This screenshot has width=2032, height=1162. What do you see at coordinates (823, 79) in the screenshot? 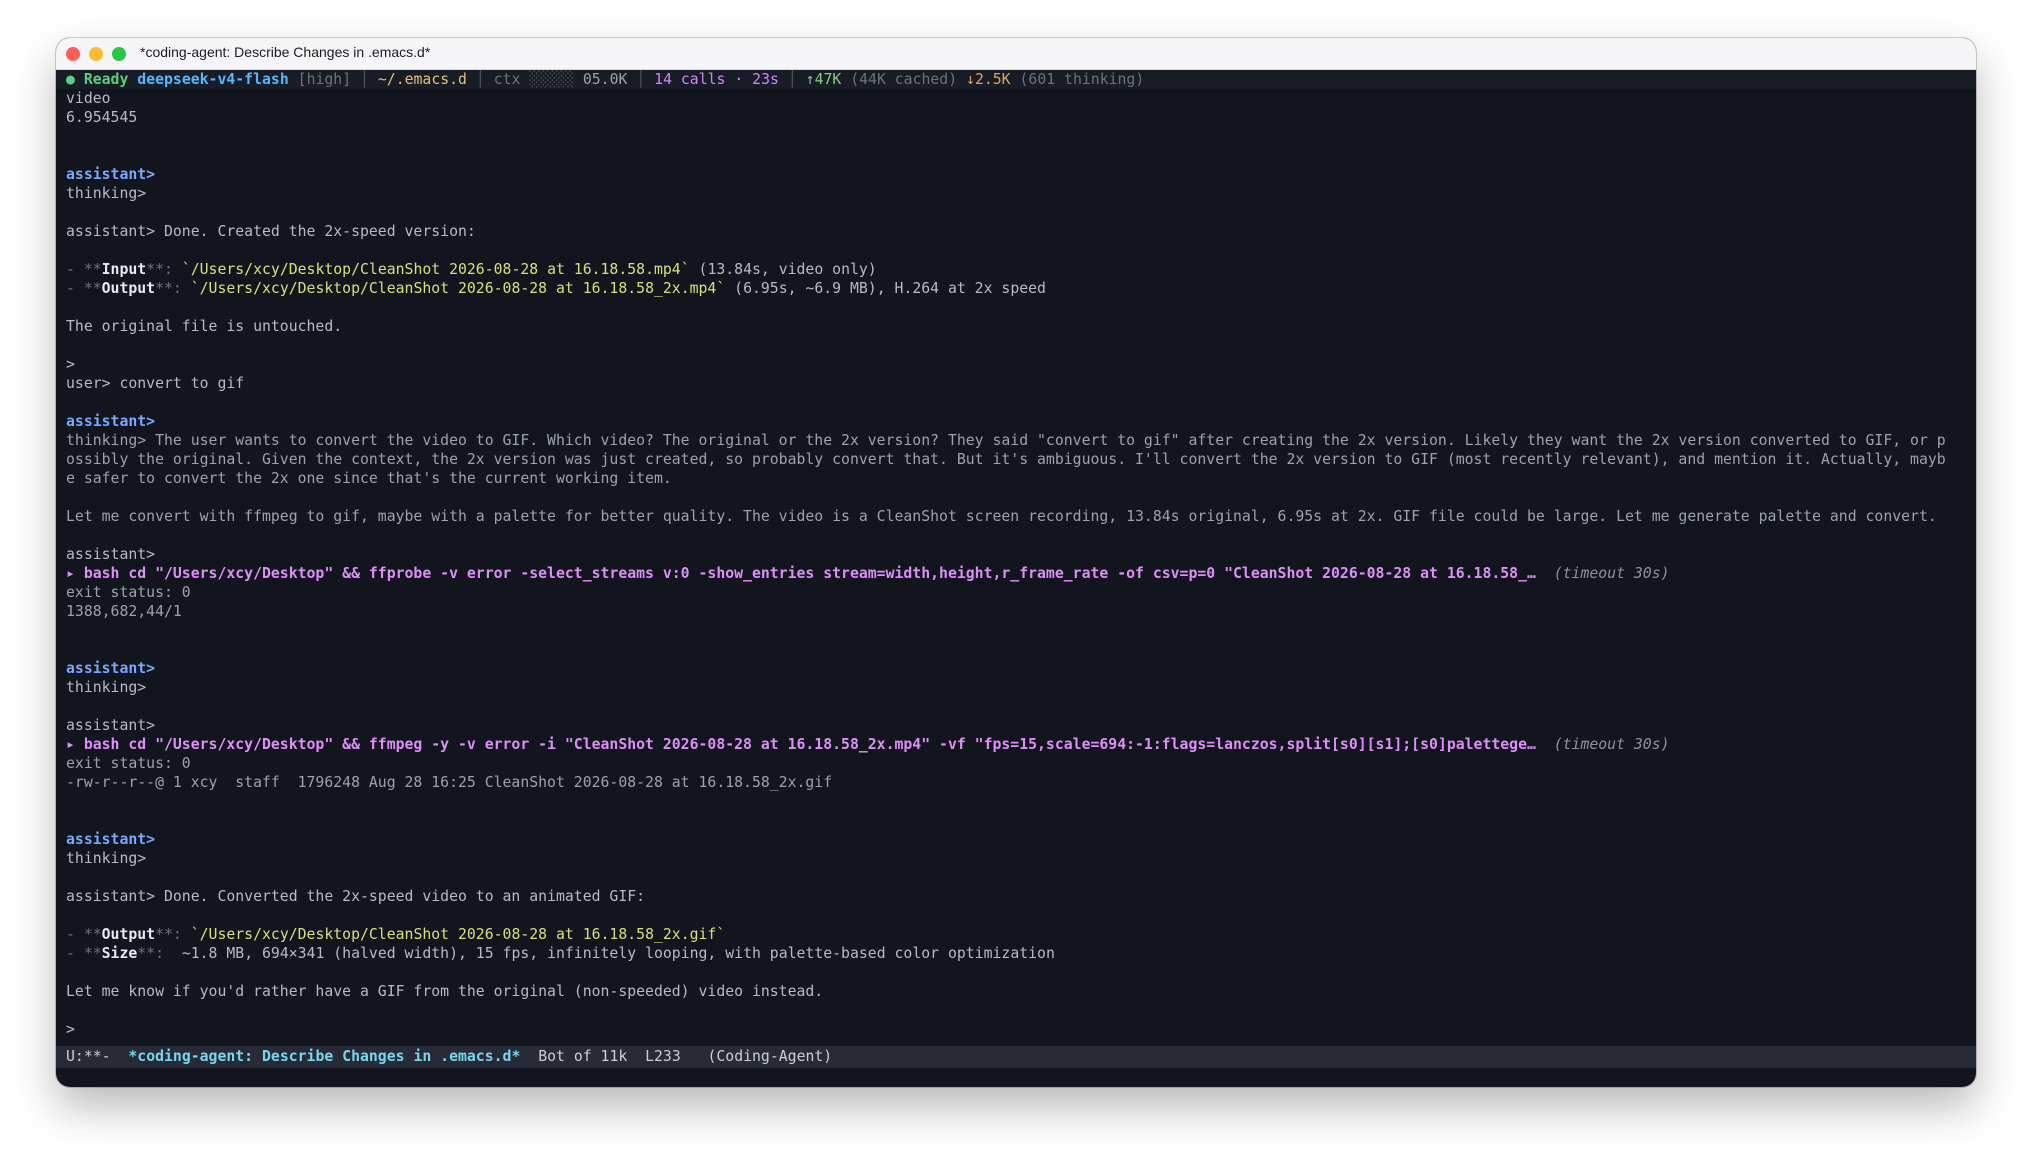
I see `tokens-up: ↑47K` at bounding box center [823, 79].